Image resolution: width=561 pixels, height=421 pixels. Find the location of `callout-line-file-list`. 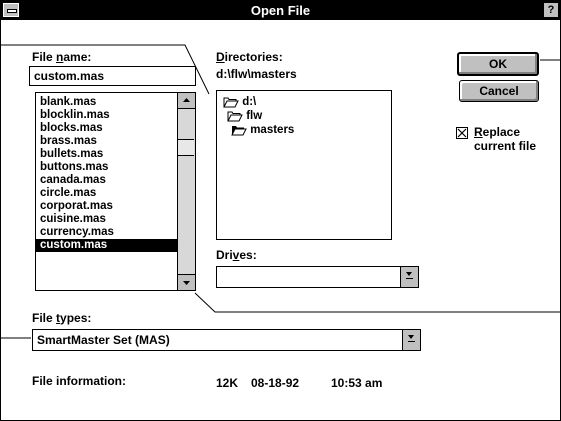

callout-line-file-list is located at coordinates (377, 302).